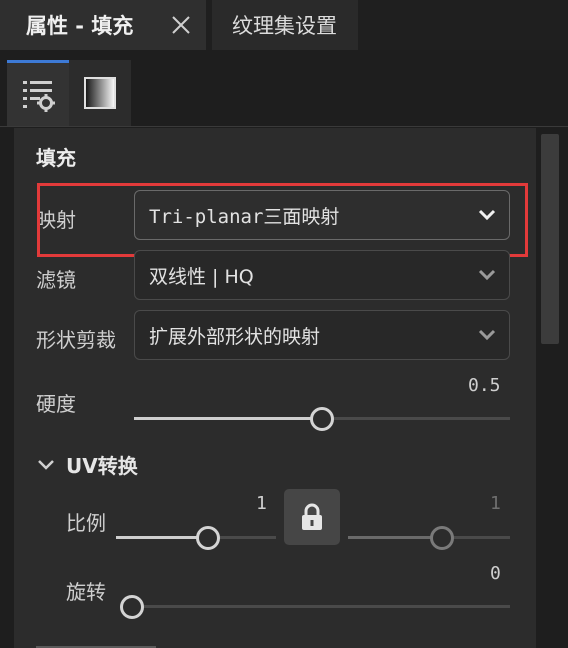 The width and height of the screenshot is (568, 648). I want to click on properties-settings-tab, so click(38, 93).